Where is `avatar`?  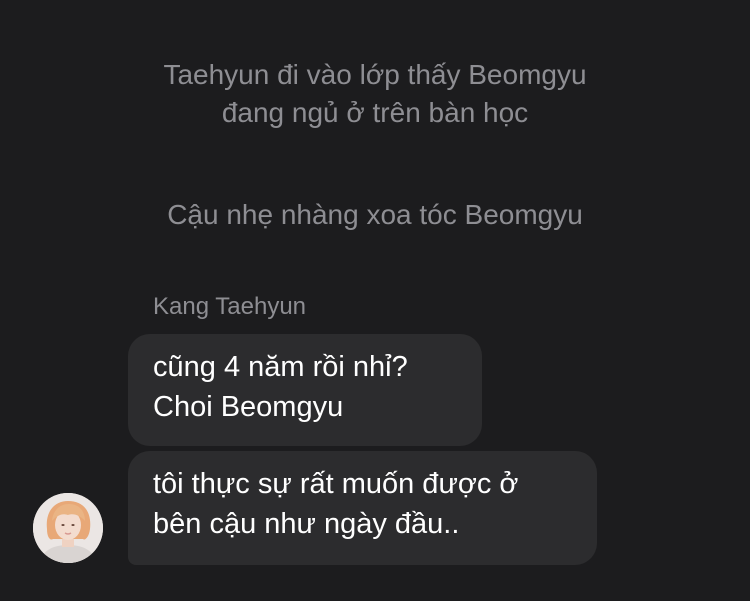
avatar is located at coordinates (68, 528).